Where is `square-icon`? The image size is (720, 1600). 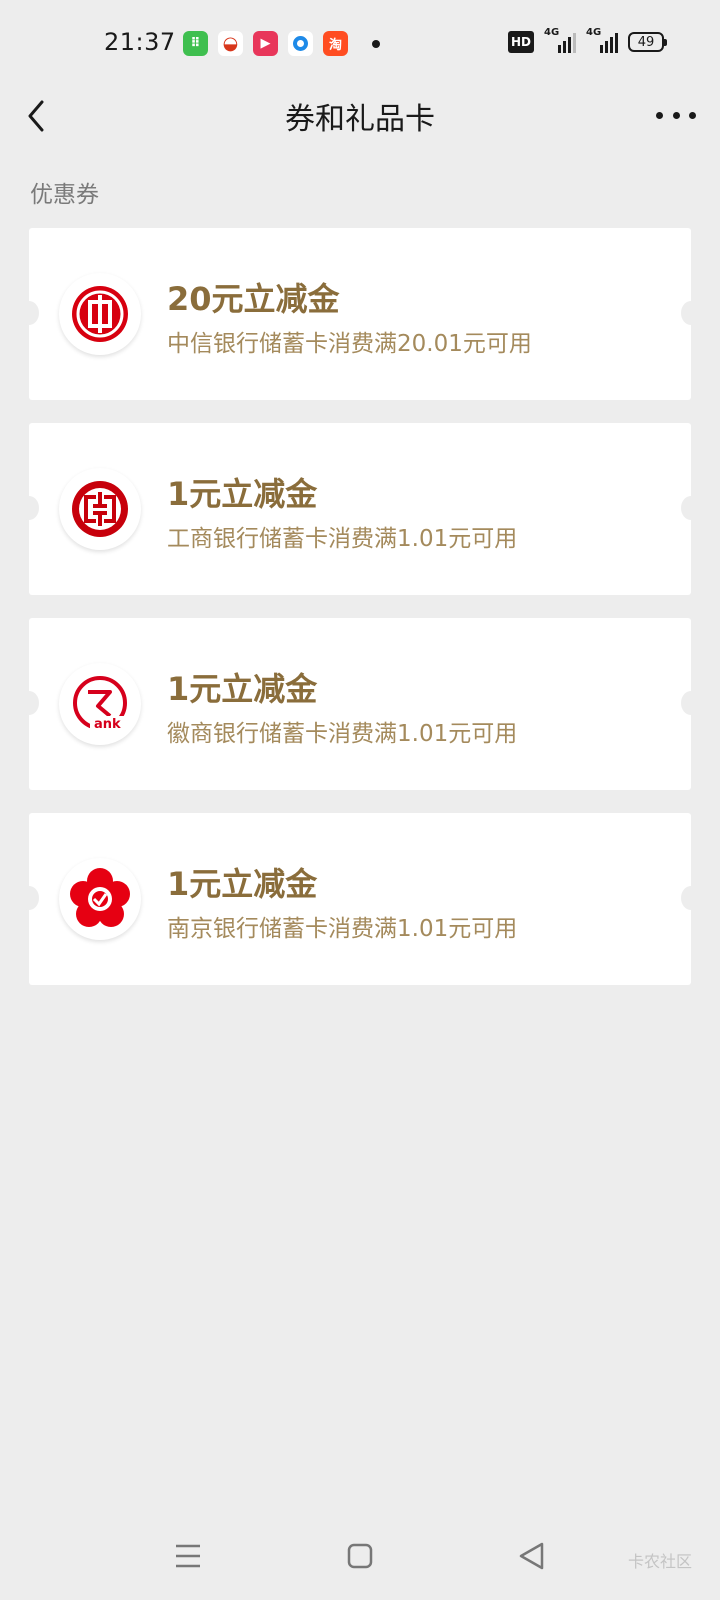 square-icon is located at coordinates (360, 1556).